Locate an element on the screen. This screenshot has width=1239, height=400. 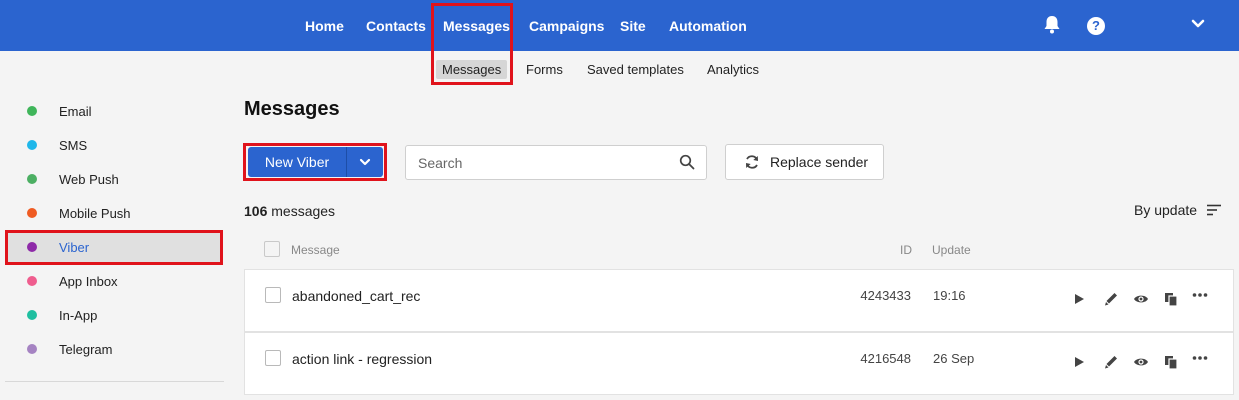
sort-label: By update is located at coordinates (1166, 210).